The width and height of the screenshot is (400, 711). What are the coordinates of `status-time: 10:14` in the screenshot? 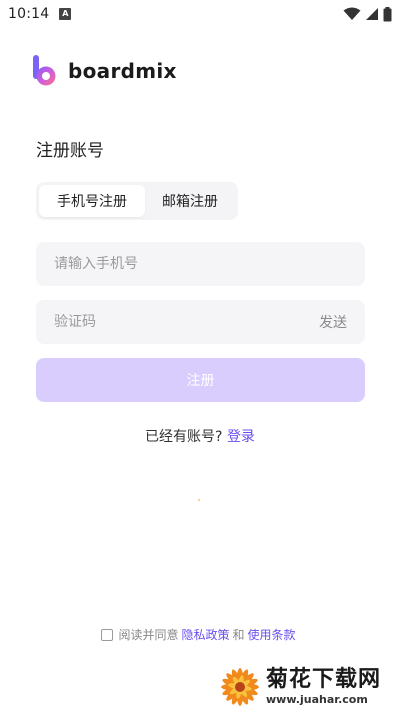 It's located at (29, 14).